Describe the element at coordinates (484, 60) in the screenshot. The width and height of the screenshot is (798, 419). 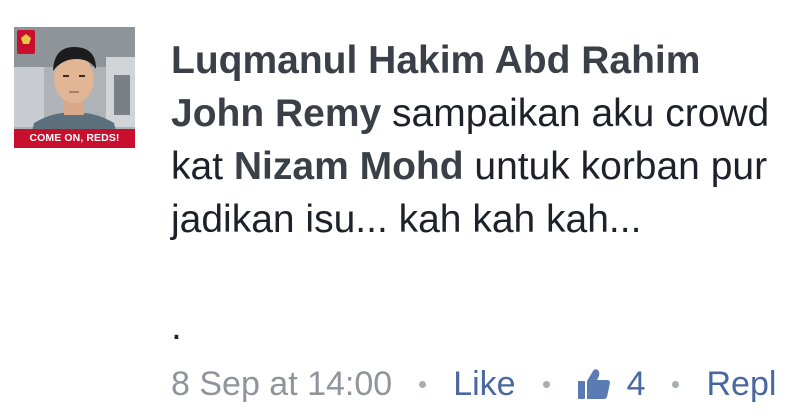
I see `comment-author: Luqmanul Hakim Abd Rahim` at that location.